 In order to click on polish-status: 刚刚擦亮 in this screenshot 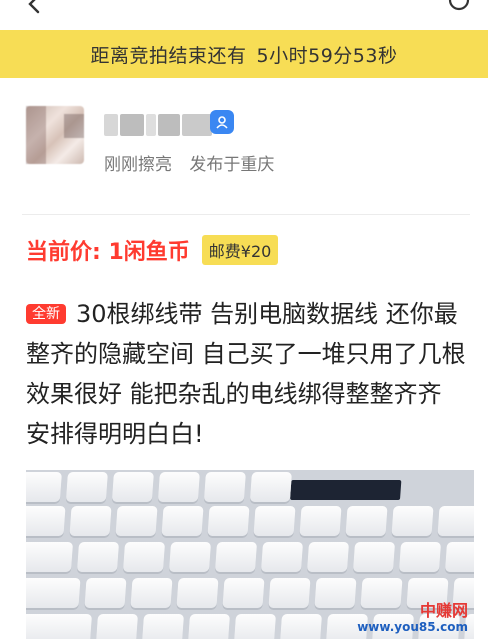, I will do `click(138, 165)`.